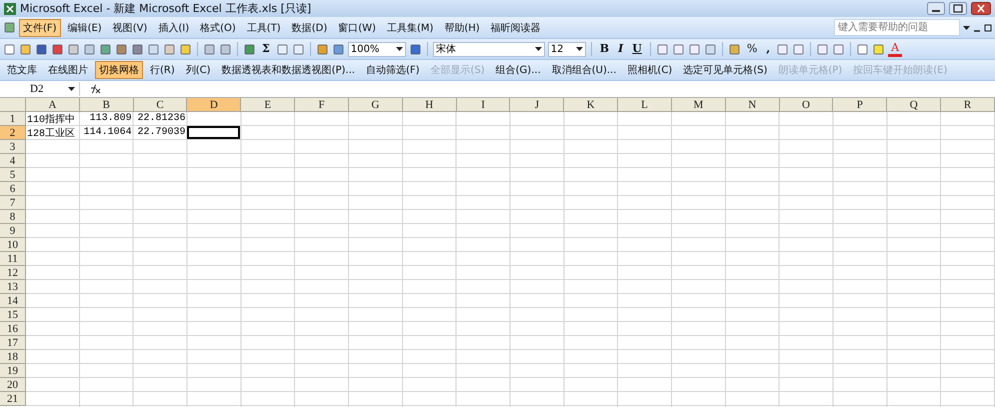 The image size is (995, 407). Describe the element at coordinates (166, 8) in the screenshot. I see `window-title: Microsoft Excel - 新建 Microsoft Excel 工作表.xls [只读]` at that location.